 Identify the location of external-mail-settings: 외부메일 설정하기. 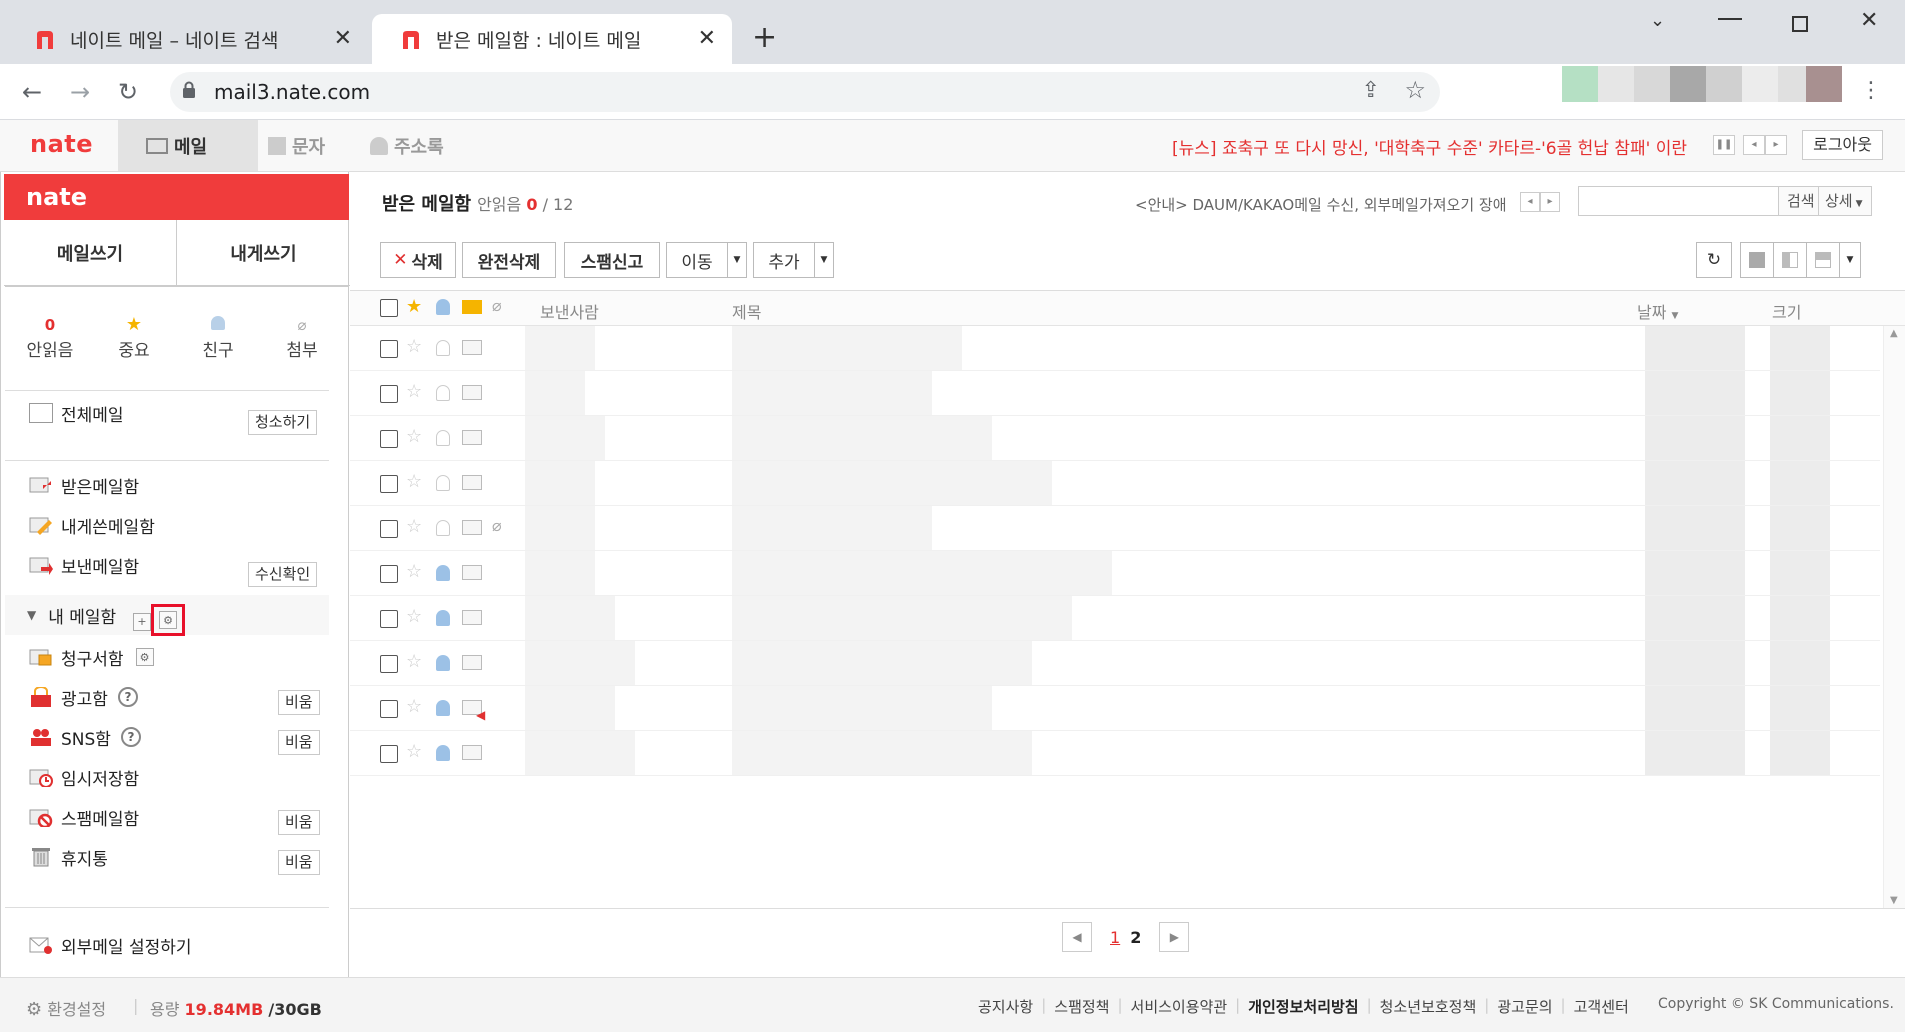
(110, 945).